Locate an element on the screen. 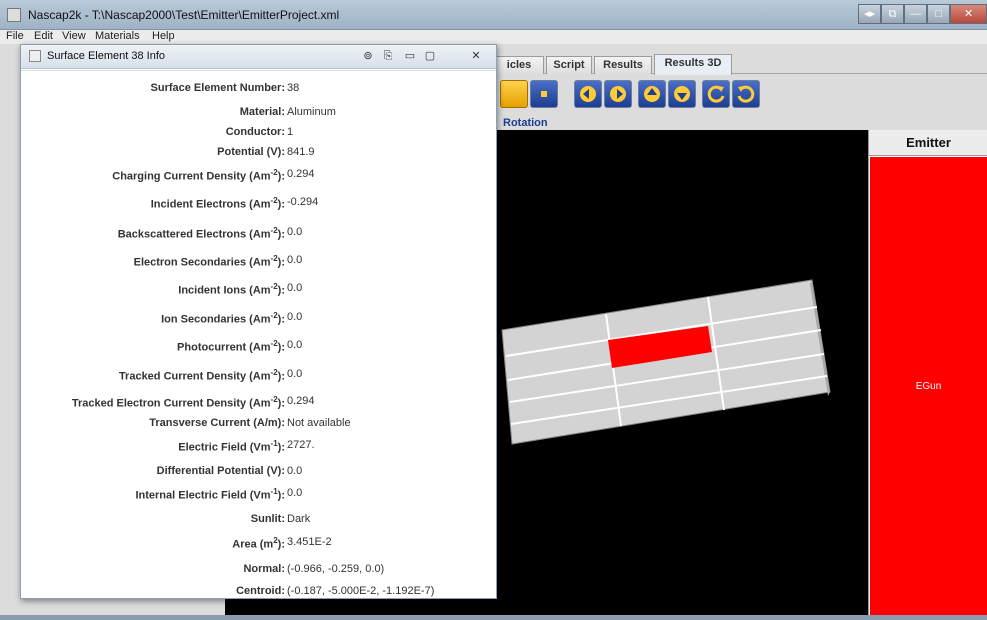  dialog-controls: ⊚ ⎘ ▭ ▢ ✕ is located at coordinates (427, 57).